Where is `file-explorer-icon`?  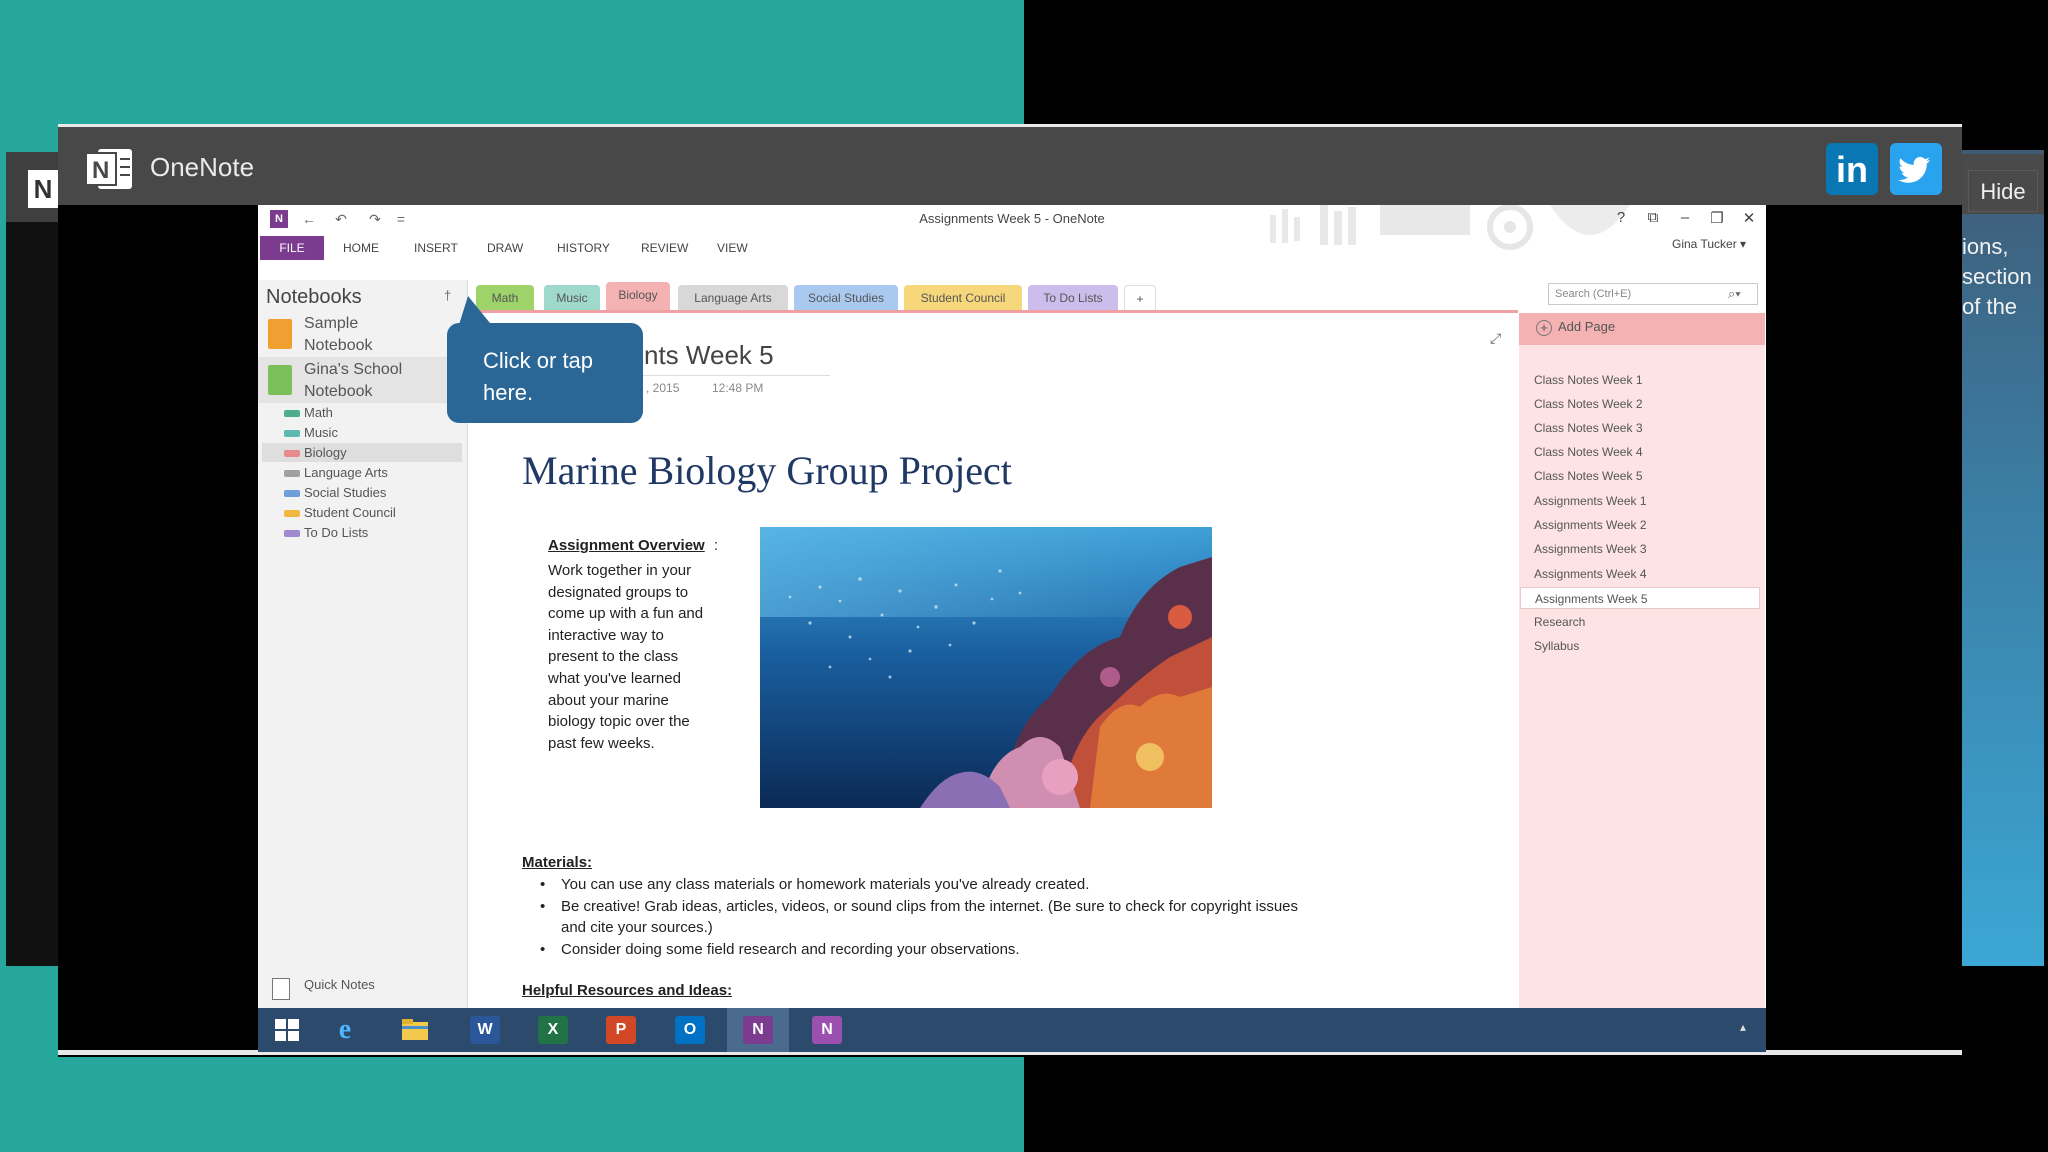
file-explorer-icon is located at coordinates (415, 1030).